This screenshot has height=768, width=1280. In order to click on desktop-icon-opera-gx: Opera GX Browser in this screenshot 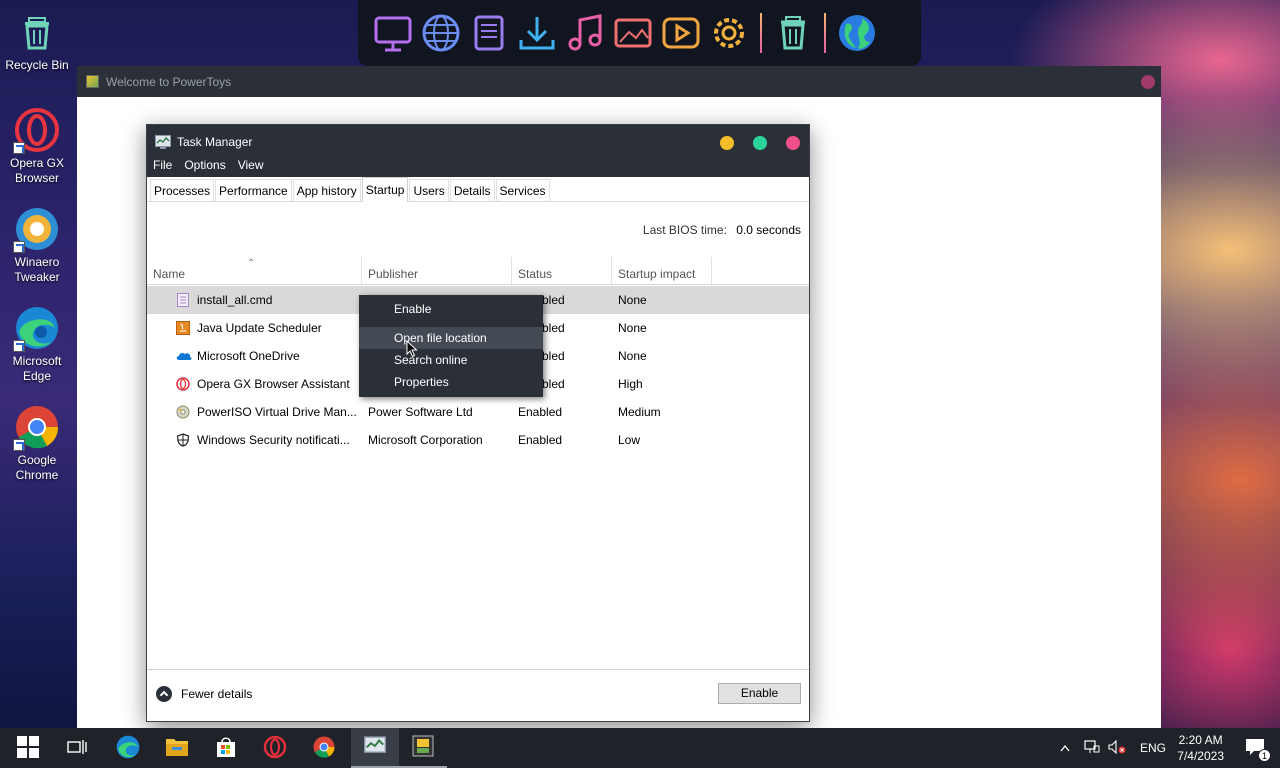, I will do `click(37, 146)`.